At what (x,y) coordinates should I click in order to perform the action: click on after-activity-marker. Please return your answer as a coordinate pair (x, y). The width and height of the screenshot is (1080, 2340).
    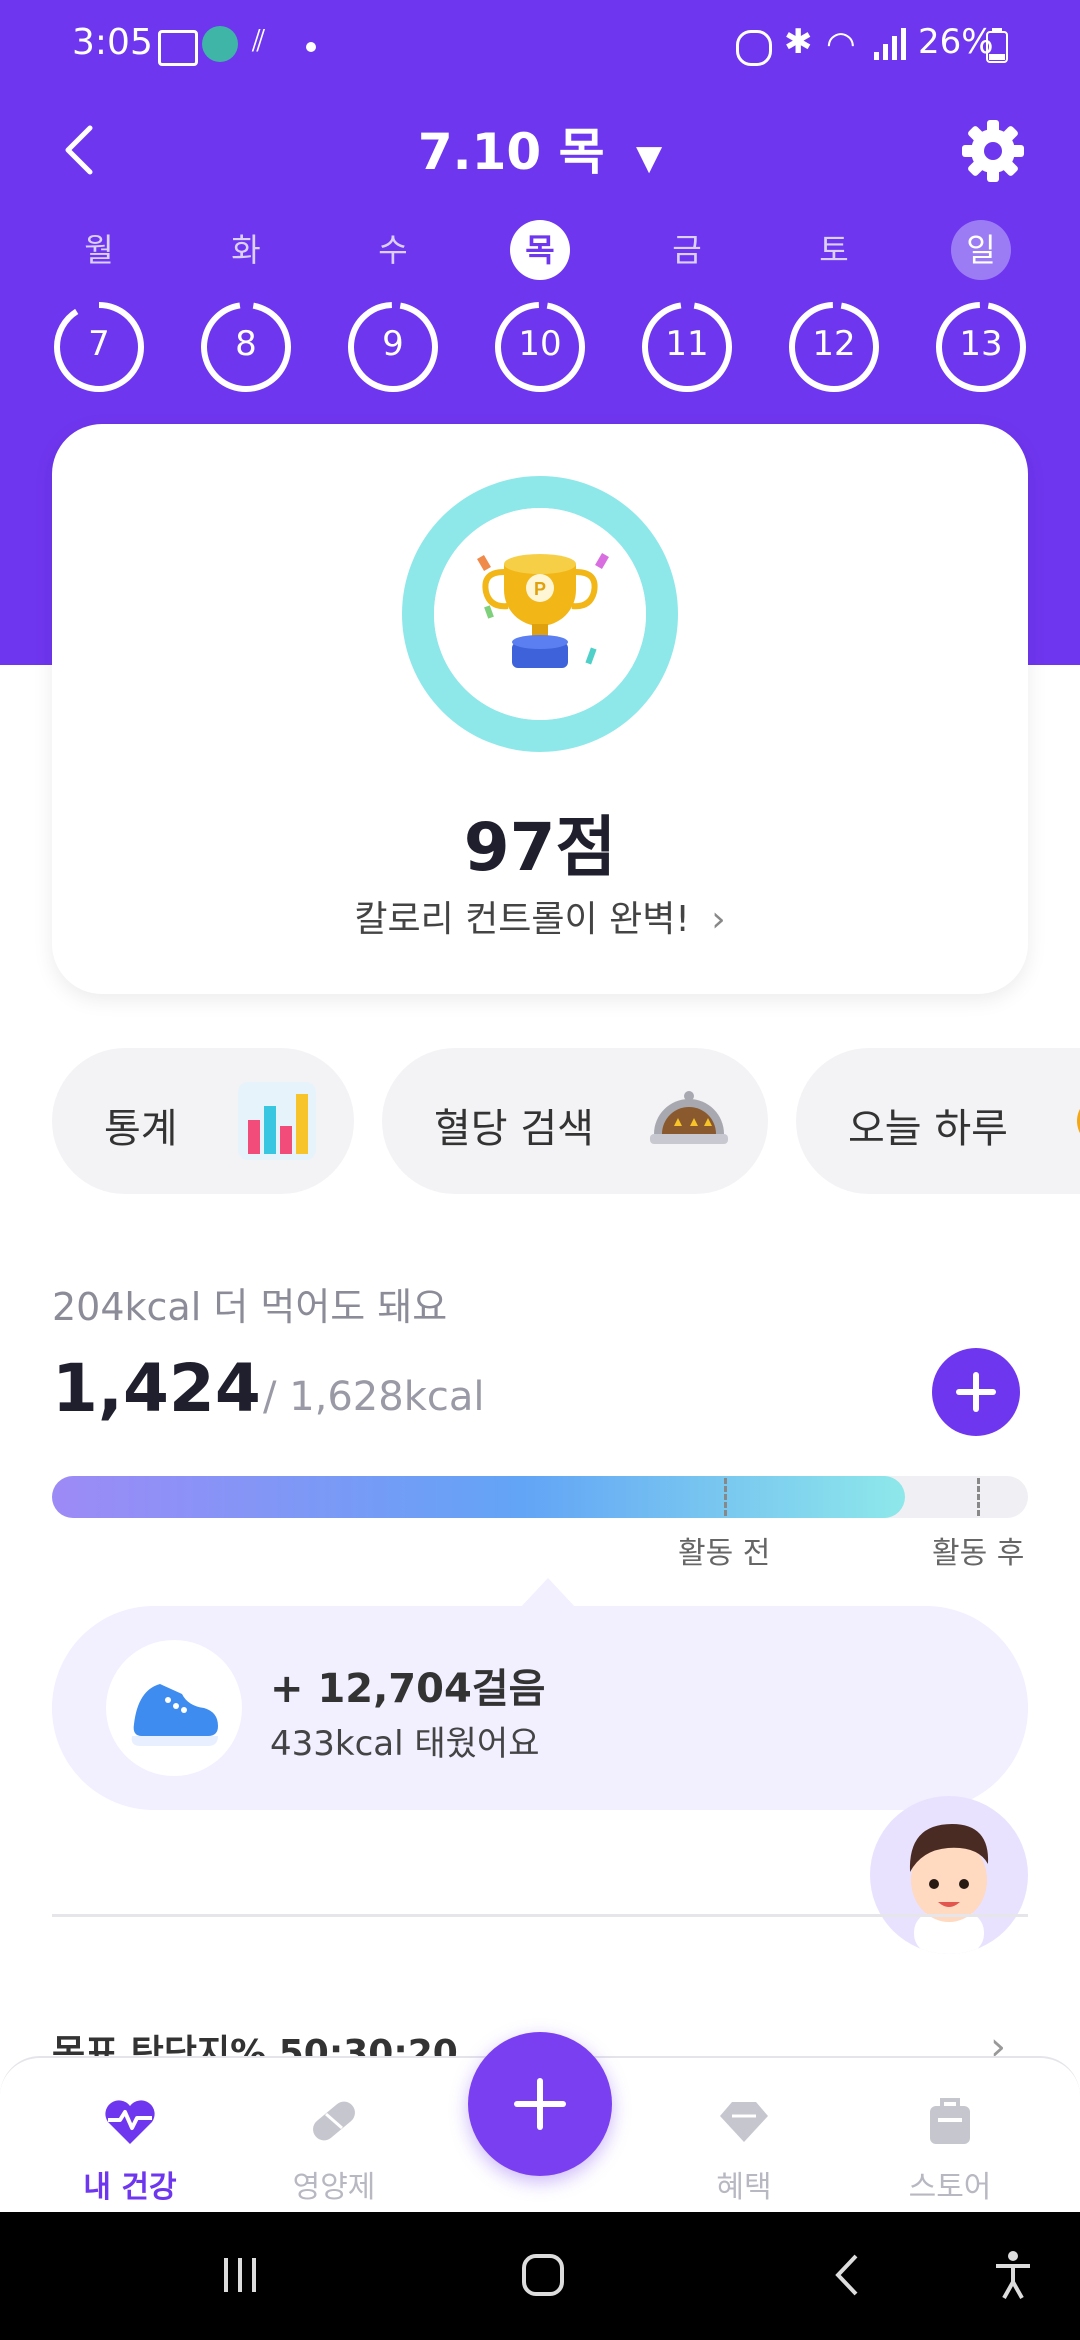
    Looking at the image, I should click on (978, 1497).